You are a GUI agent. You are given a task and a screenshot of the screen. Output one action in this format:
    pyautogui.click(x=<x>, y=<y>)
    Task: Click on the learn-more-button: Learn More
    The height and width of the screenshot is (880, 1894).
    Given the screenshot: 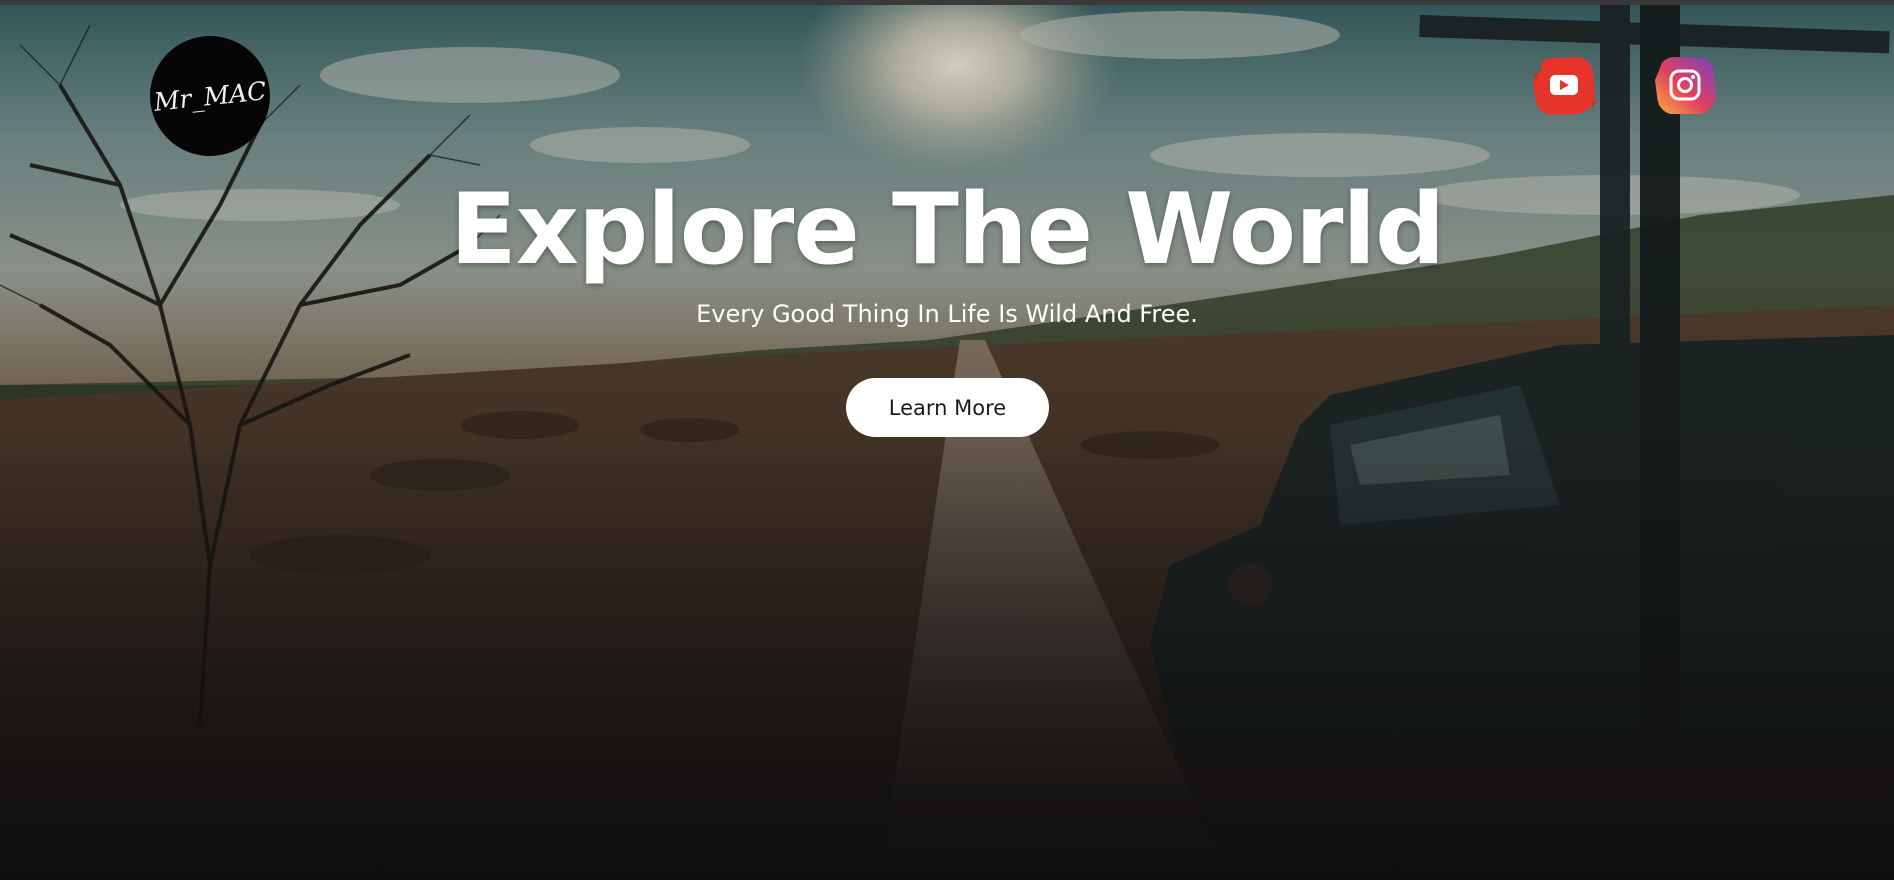 What is the action you would take?
    pyautogui.click(x=947, y=407)
    